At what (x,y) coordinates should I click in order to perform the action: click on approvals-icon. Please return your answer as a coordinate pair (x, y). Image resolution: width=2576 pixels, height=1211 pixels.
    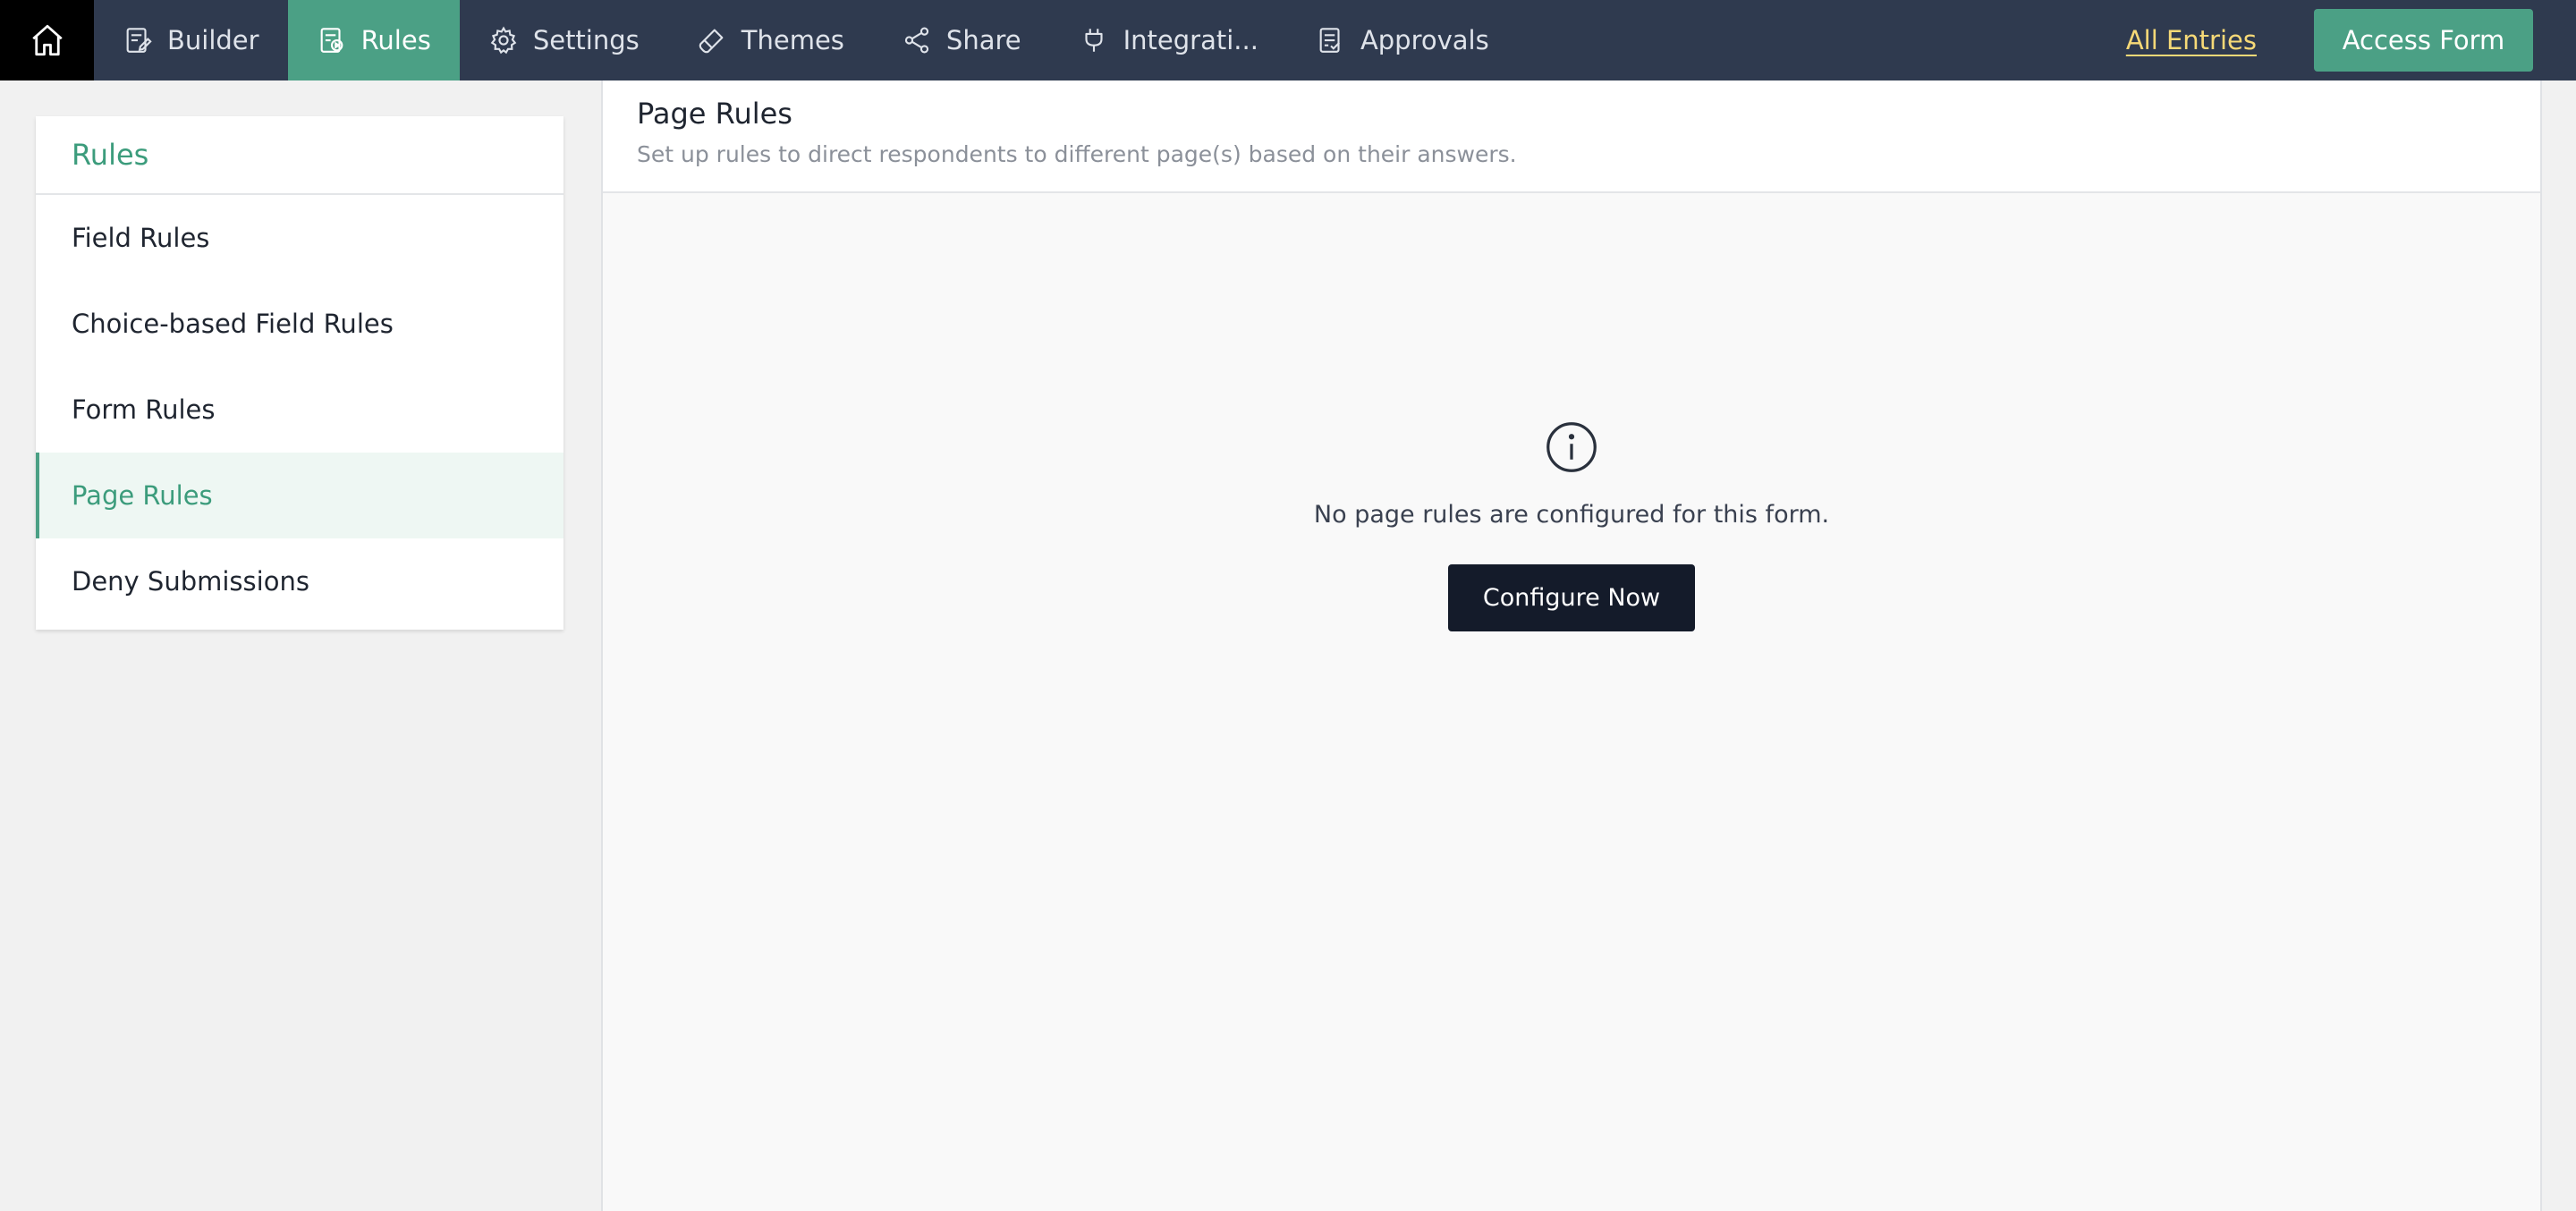
    Looking at the image, I should click on (1329, 40).